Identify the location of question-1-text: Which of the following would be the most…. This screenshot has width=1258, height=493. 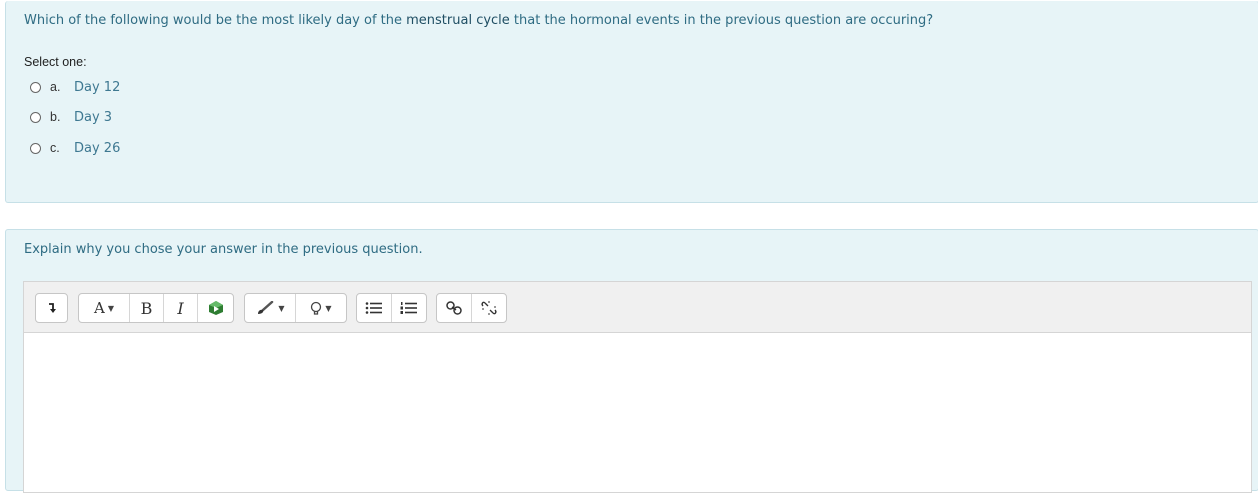
(479, 20).